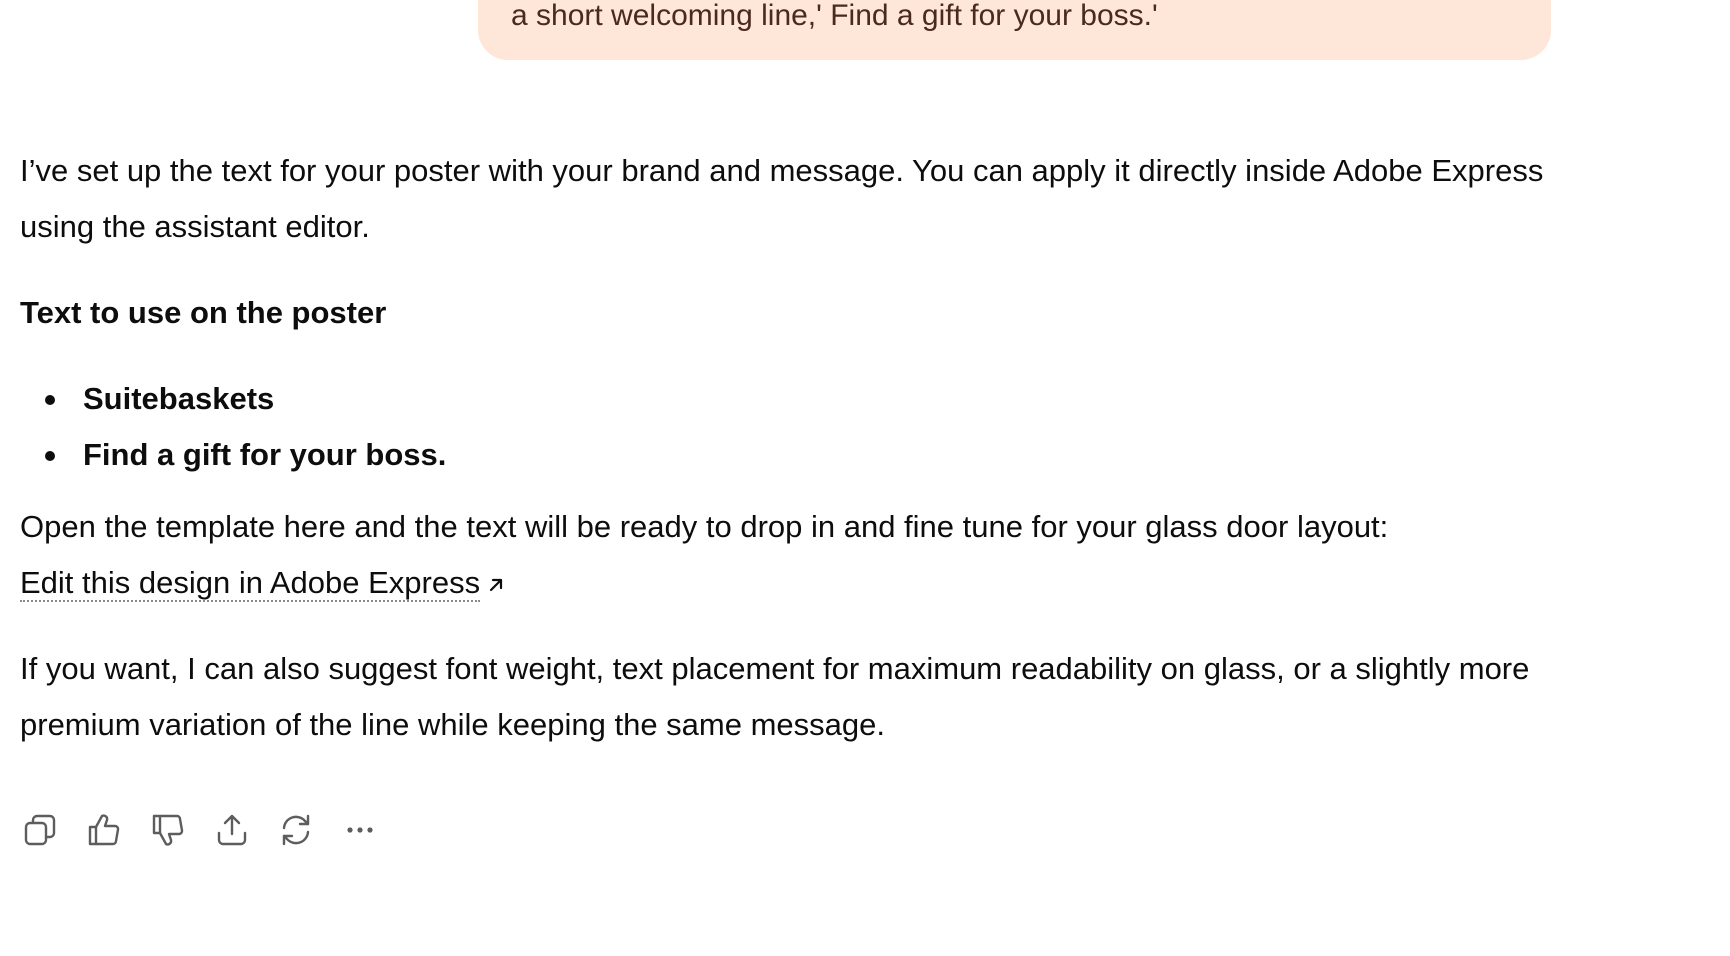  I want to click on thumbs-up-icon, so click(104, 830).